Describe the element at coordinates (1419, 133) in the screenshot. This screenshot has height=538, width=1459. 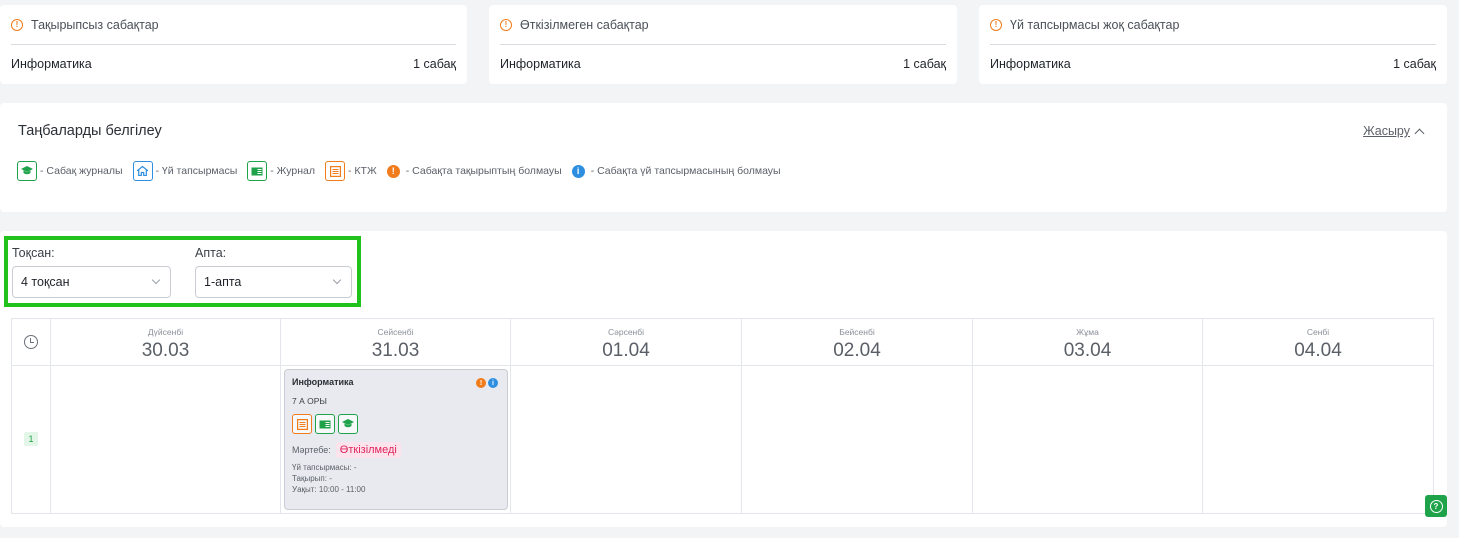
I see `chevron-up-icon` at that location.